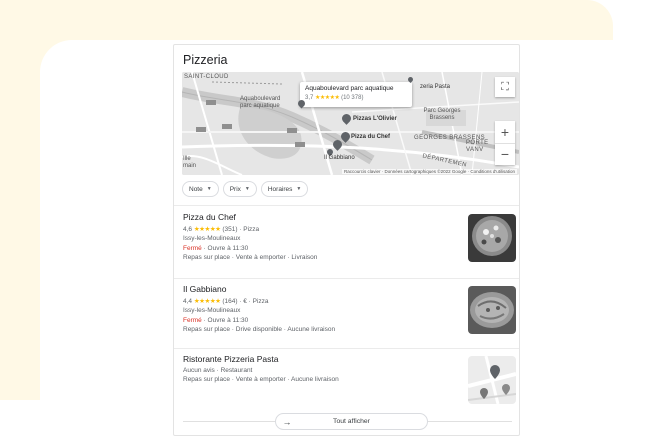 This screenshot has height=440, width=652. Describe the element at coordinates (188, 301) in the screenshot. I see `result-rating: 4,4` at that location.